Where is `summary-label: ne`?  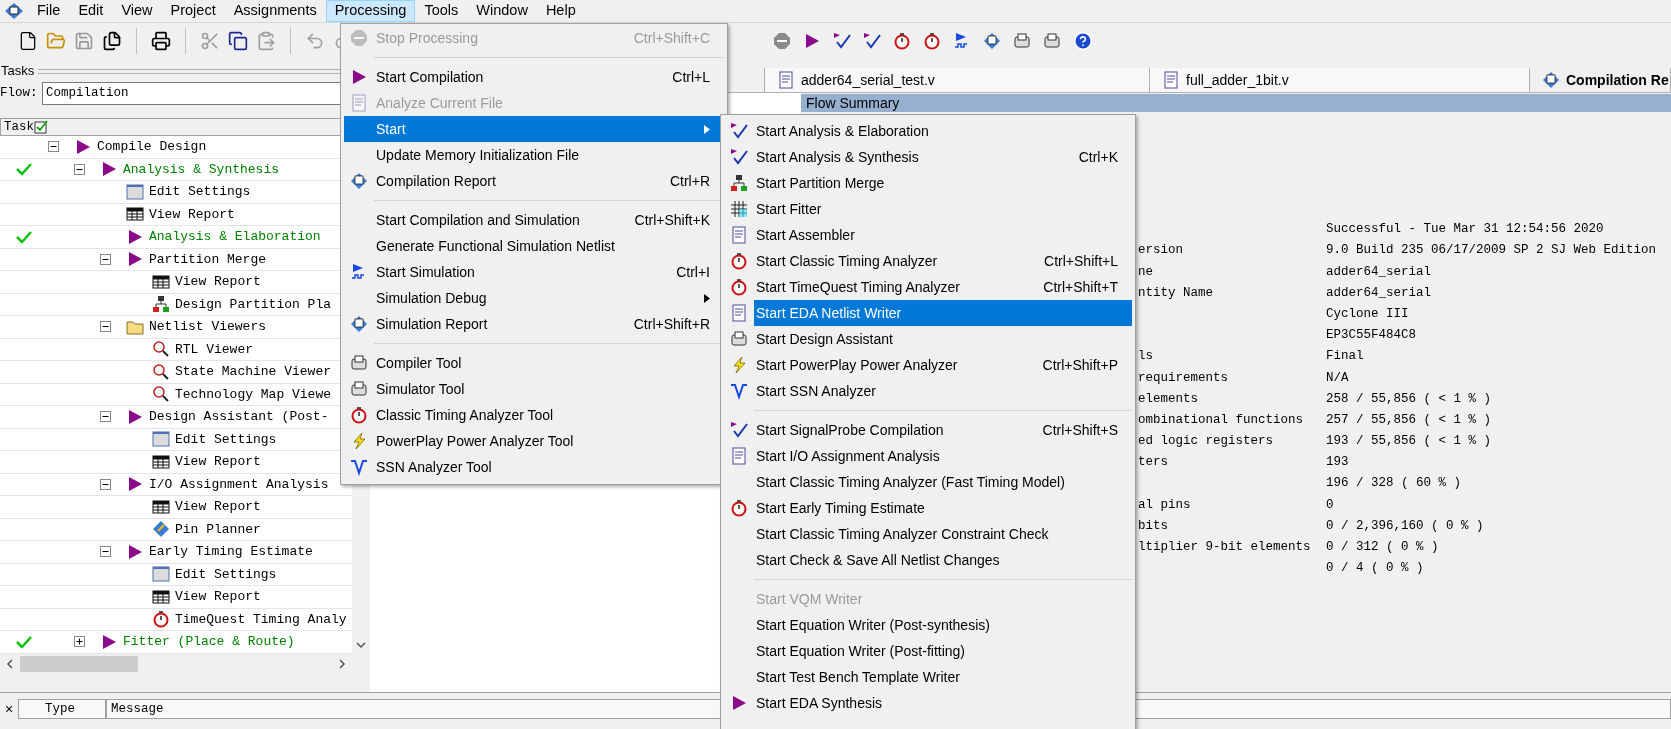 summary-label: ne is located at coordinates (1145, 271).